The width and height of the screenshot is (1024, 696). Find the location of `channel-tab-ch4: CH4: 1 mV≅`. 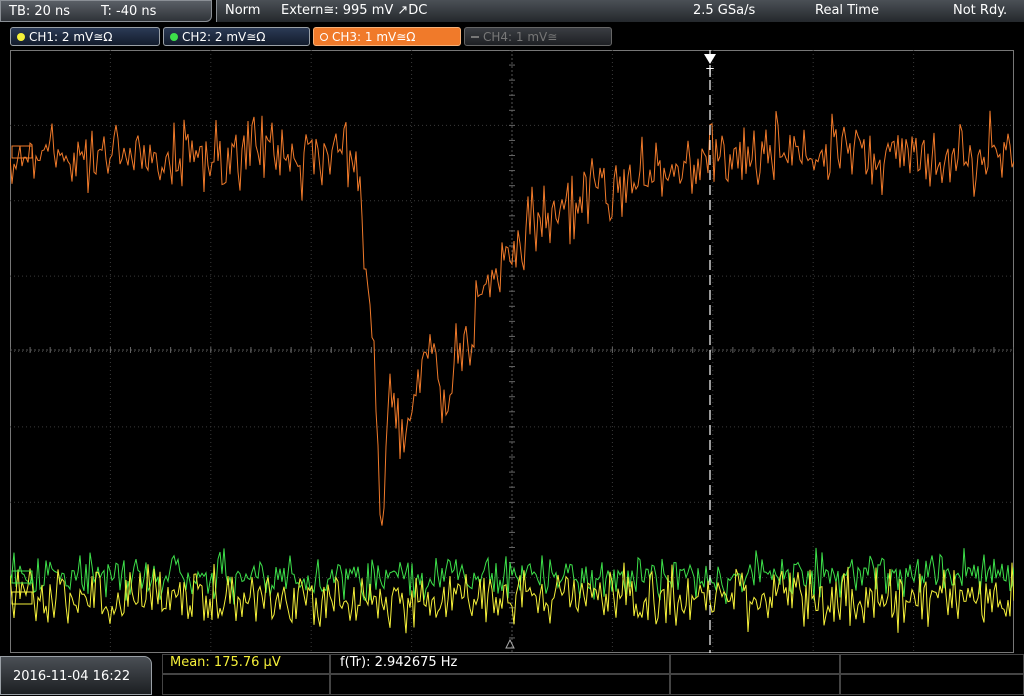

channel-tab-ch4: CH4: 1 mV≅ is located at coordinates (538, 36).